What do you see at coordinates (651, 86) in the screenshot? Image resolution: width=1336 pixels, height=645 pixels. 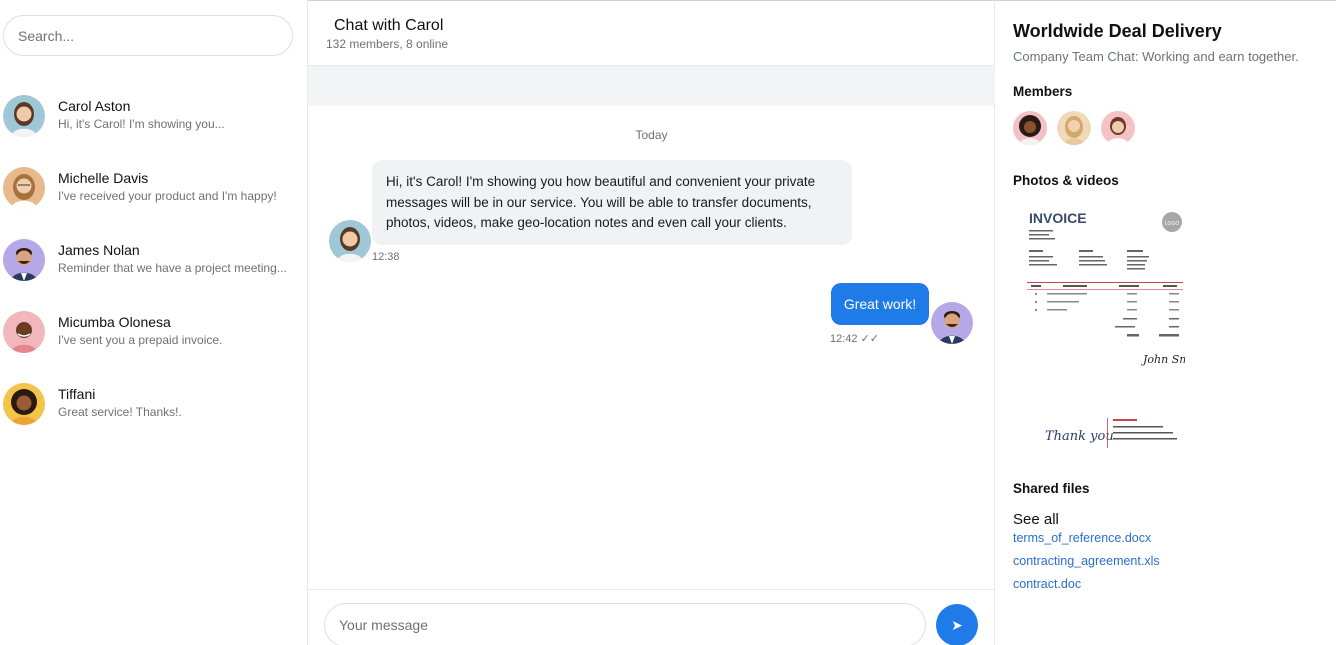 I see `chat-pinned-bar` at bounding box center [651, 86].